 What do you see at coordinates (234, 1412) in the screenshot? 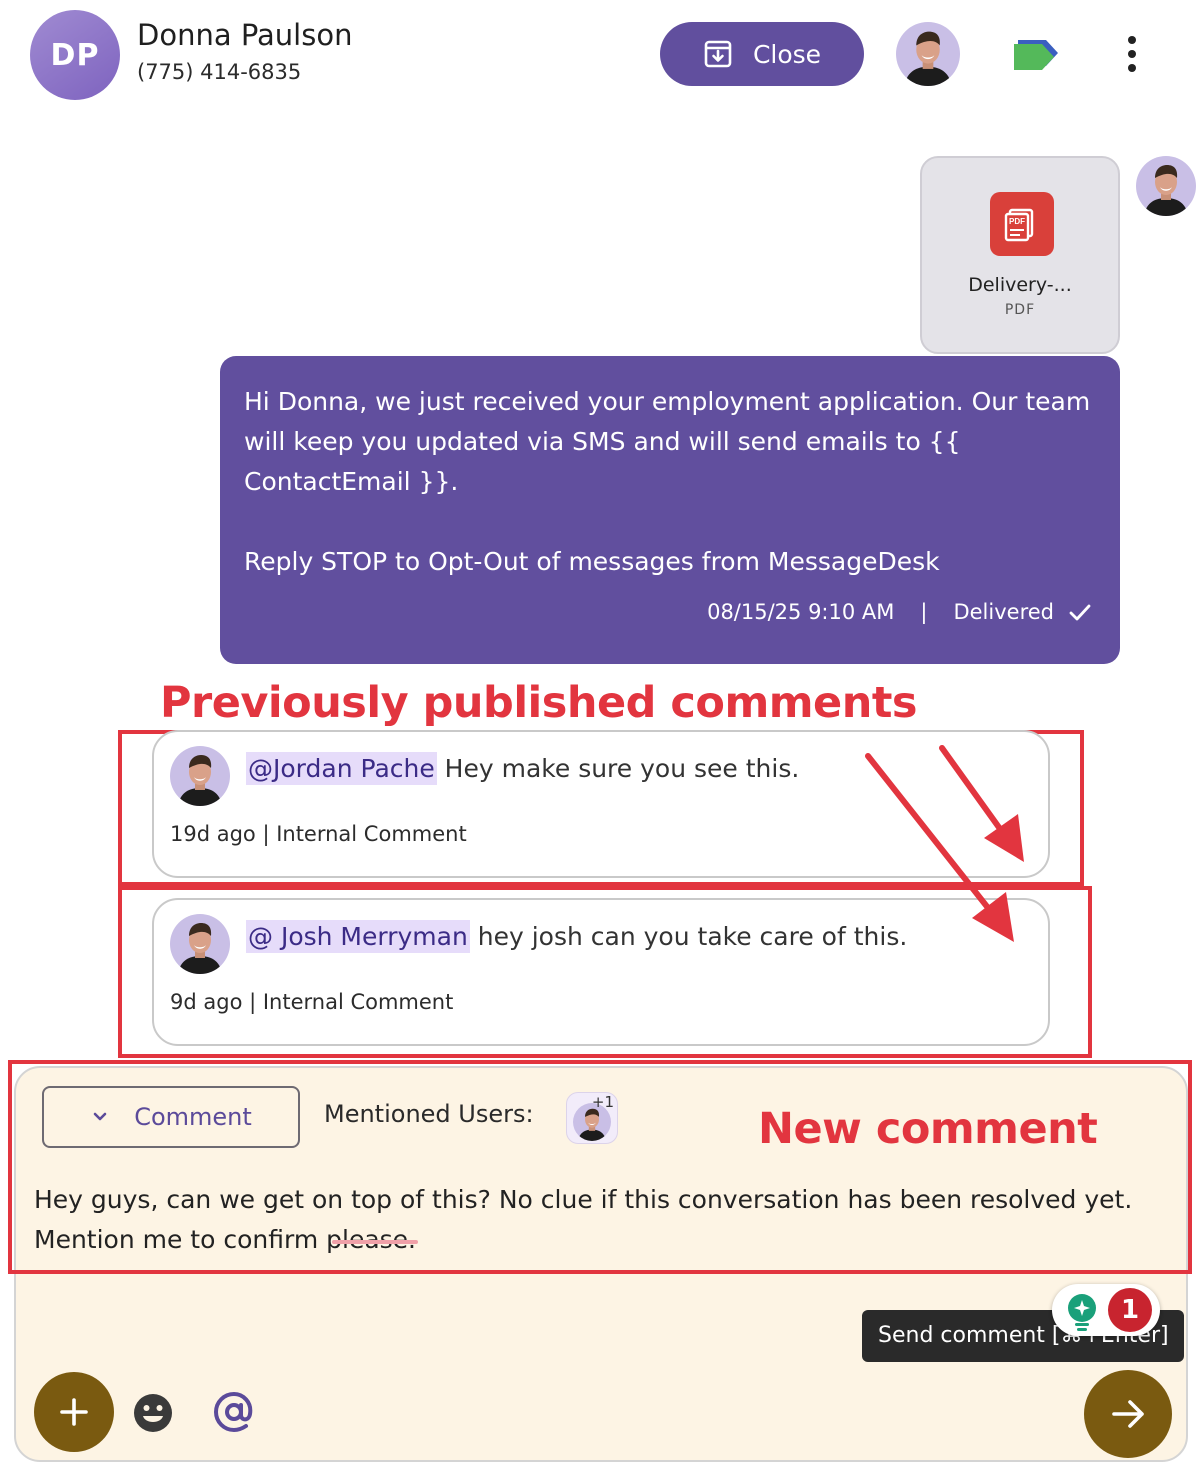
I see `at-sign-icon` at bounding box center [234, 1412].